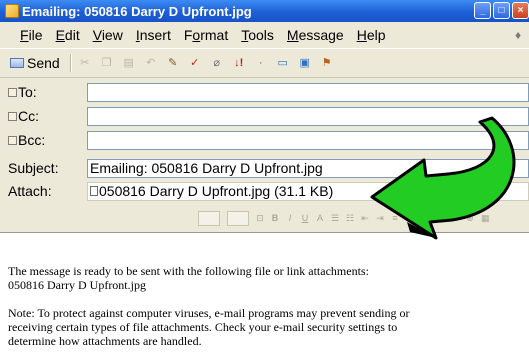 Image resolution: width=529 pixels, height=356 pixels. Describe the element at coordinates (107, 63) in the screenshot. I see `copy-icon: ❐` at that location.